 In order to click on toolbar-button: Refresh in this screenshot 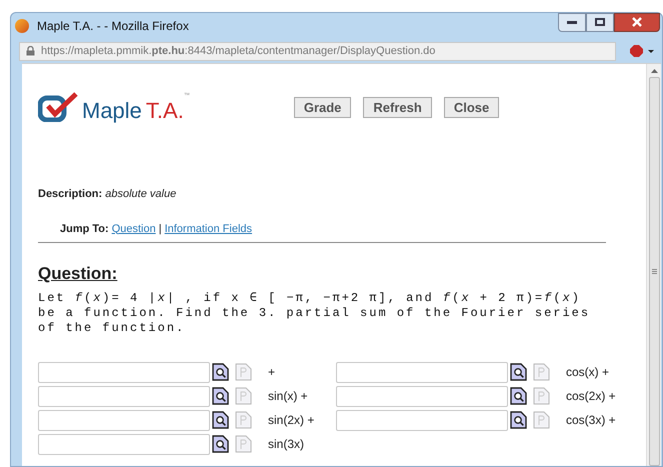, I will do `click(397, 107)`.